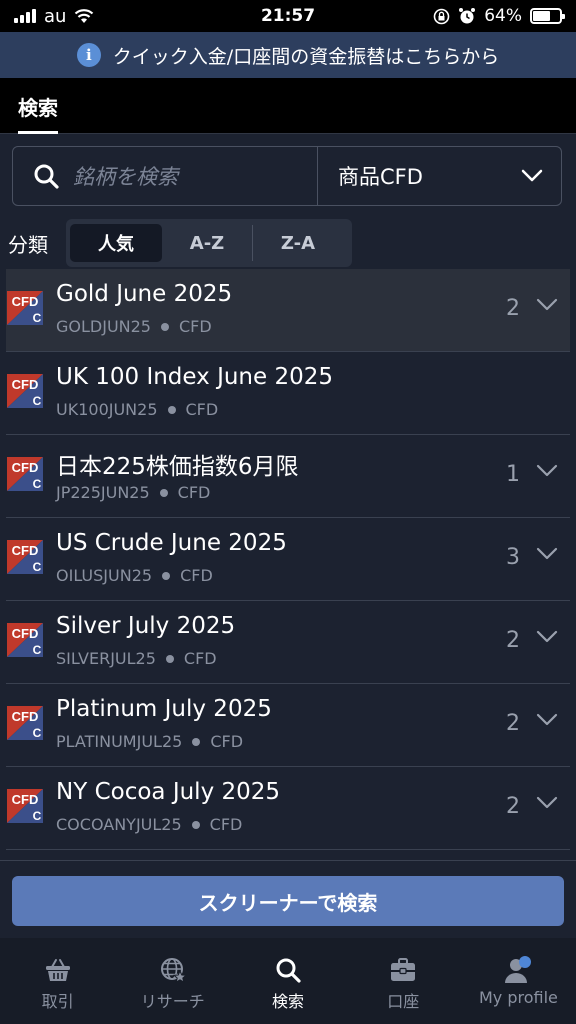  Describe the element at coordinates (288, 642) in the screenshot. I see `instrument-row: CFD C Silver July 2025 SILVERJUL25 CFD 2` at that location.